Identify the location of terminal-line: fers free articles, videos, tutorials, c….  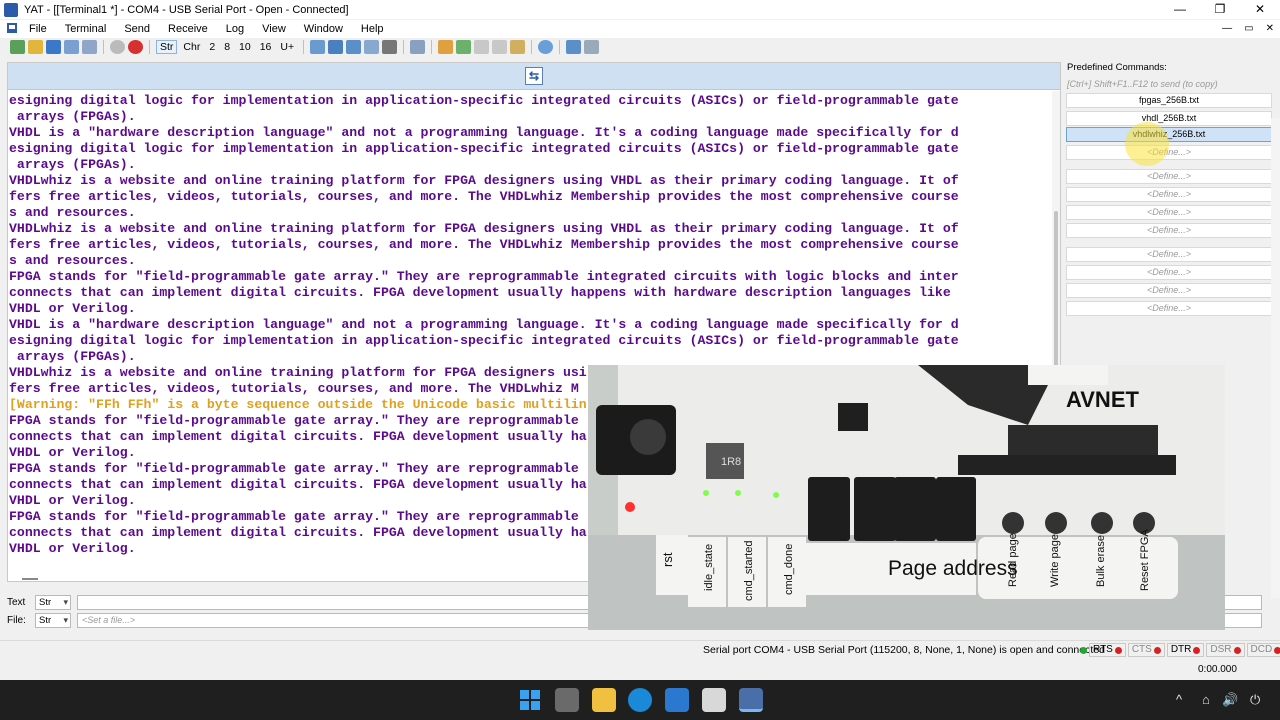
(484, 244).